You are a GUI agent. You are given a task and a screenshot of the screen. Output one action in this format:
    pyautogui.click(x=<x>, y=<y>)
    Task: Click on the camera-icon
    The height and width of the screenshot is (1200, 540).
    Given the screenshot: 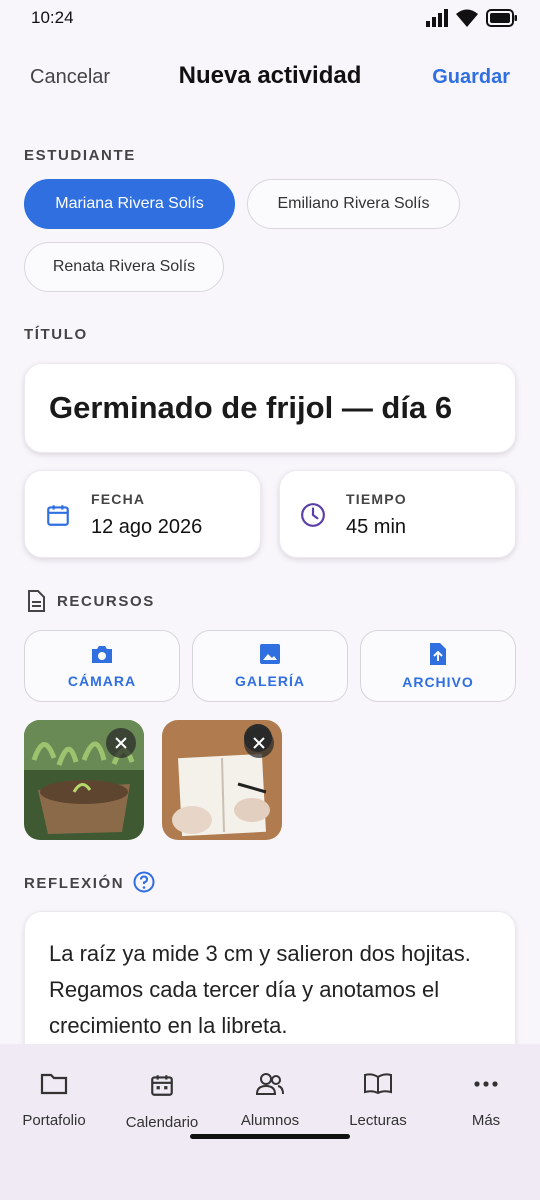 What is the action you would take?
    pyautogui.click(x=102, y=654)
    